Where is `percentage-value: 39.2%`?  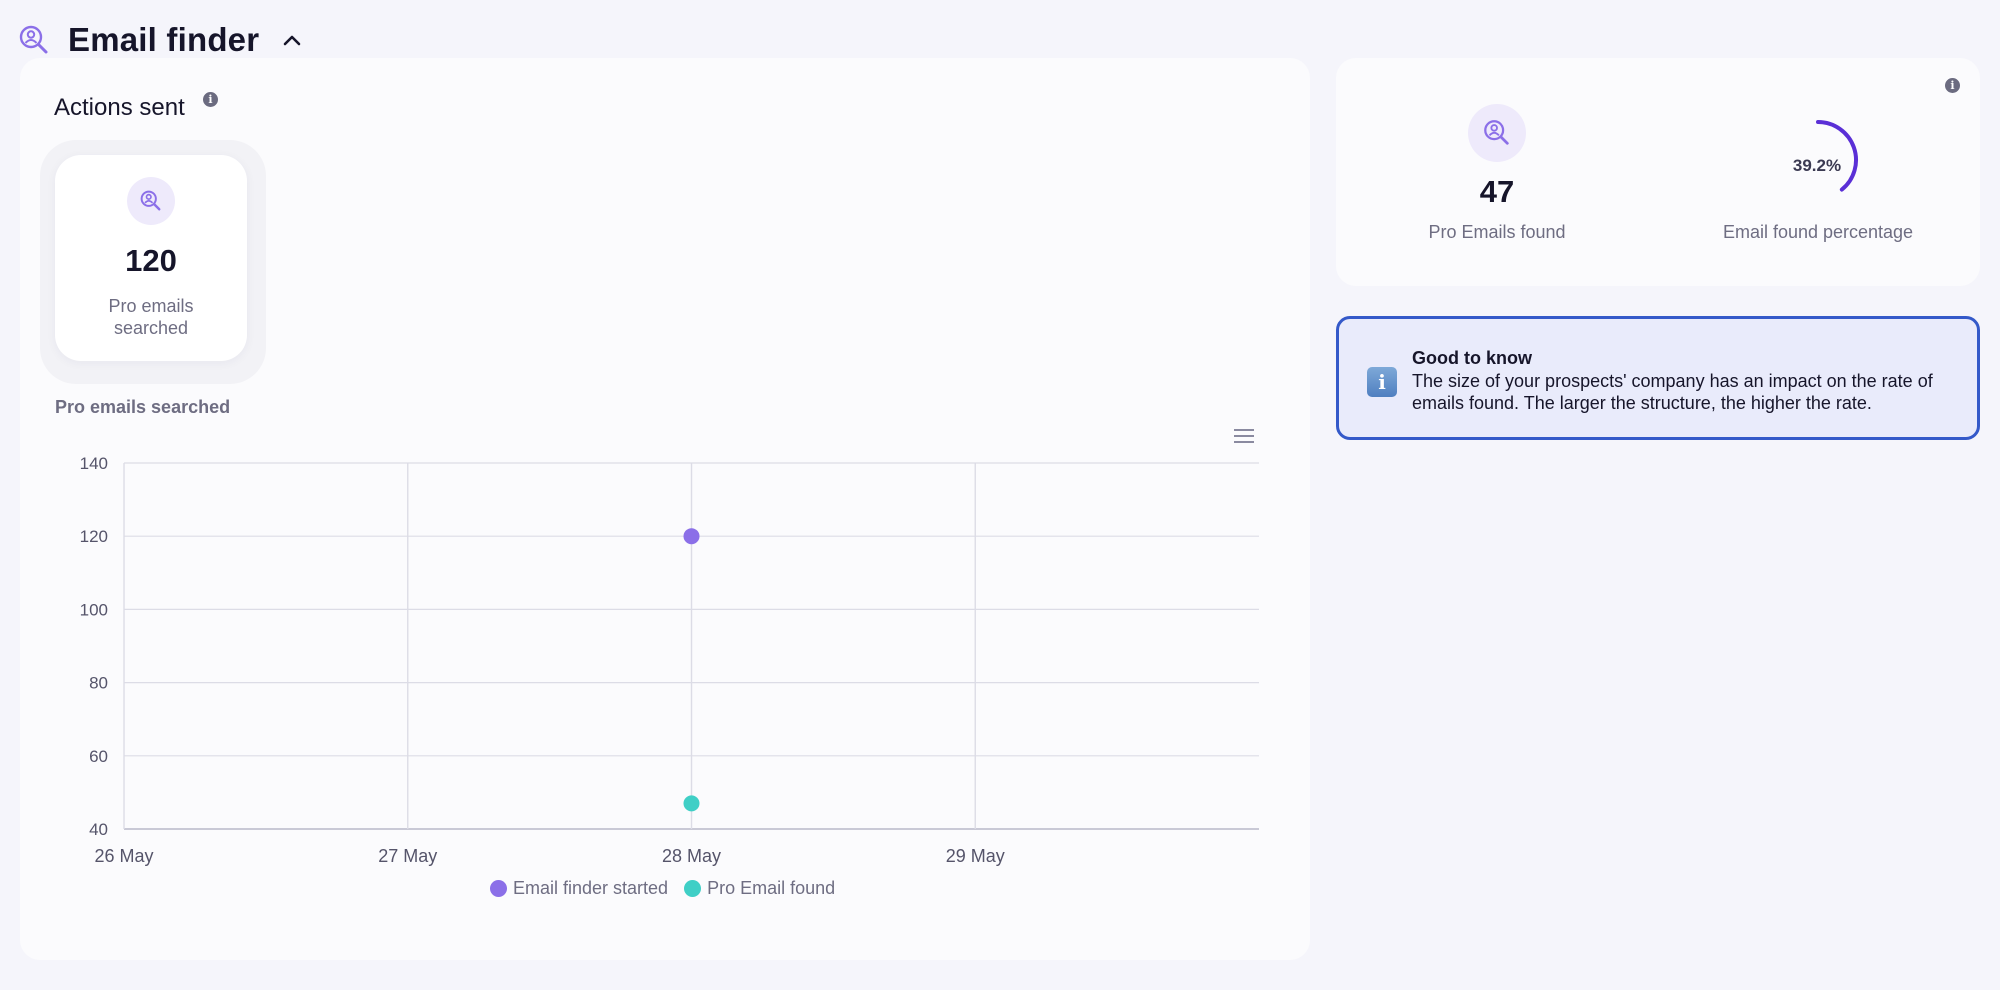 percentage-value: 39.2% is located at coordinates (1817, 165).